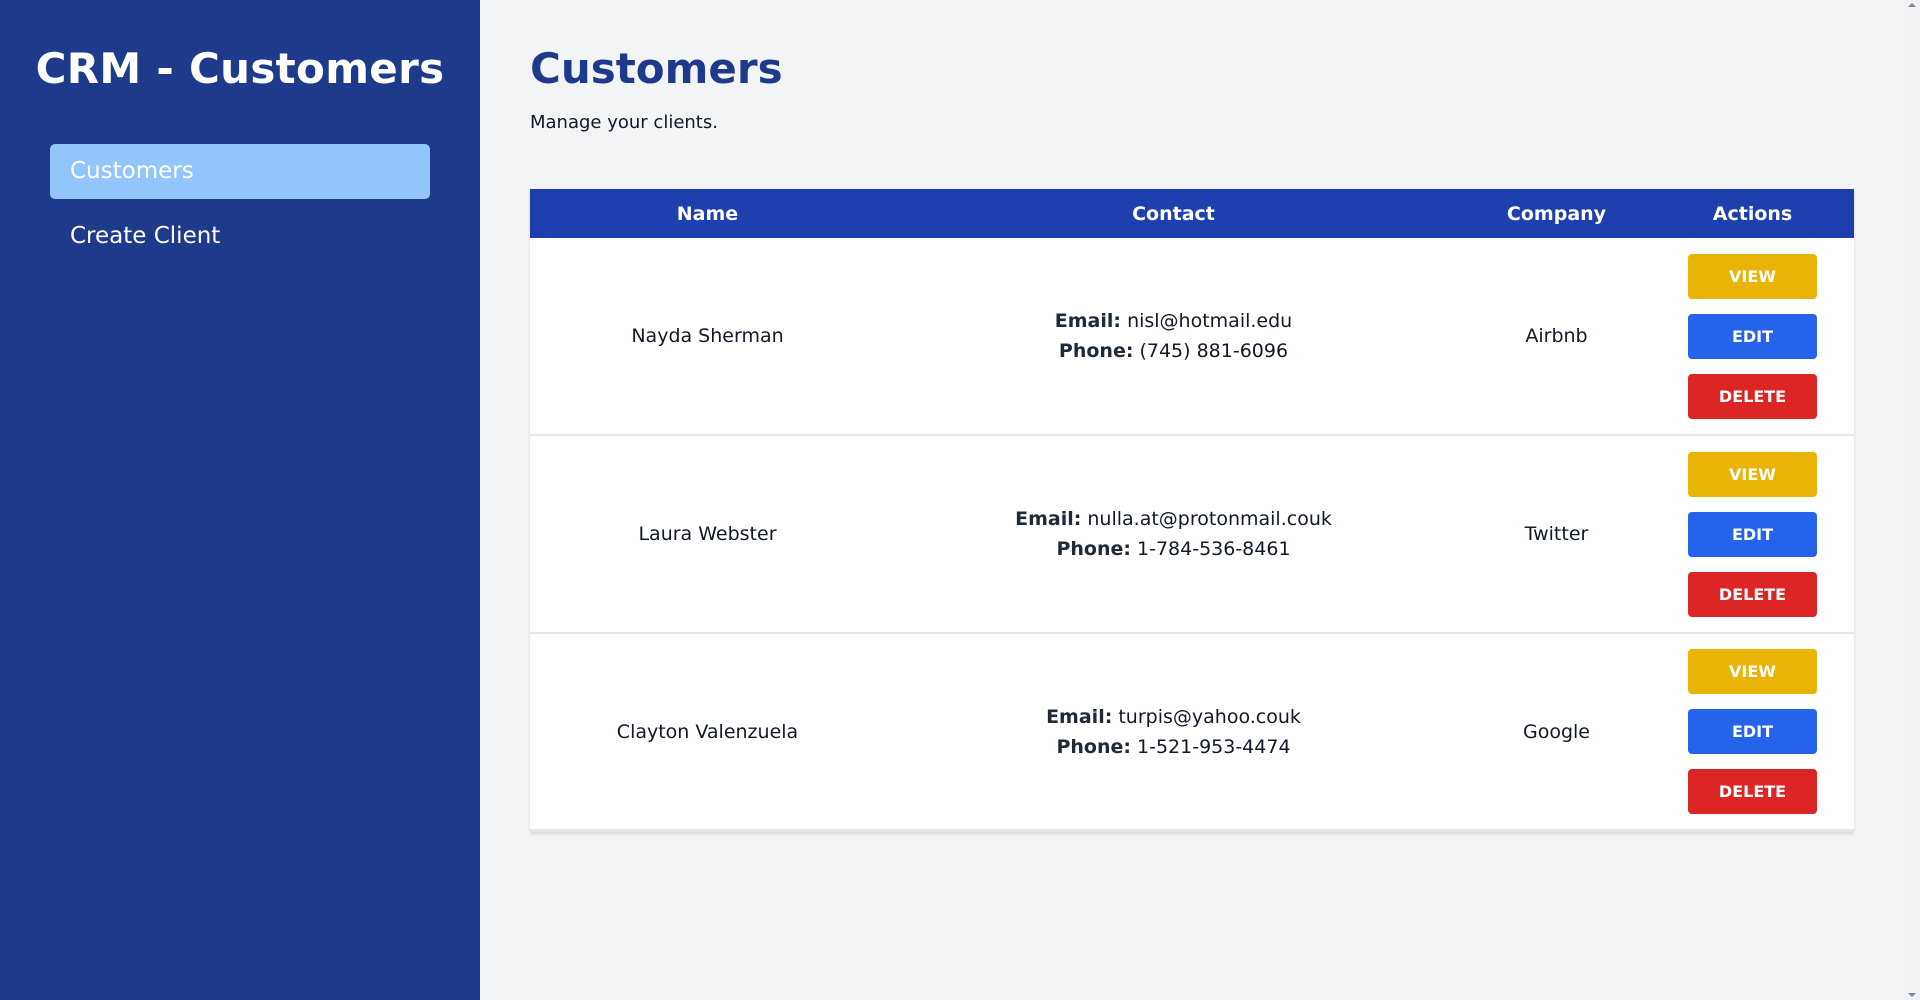 This screenshot has width=1920, height=1000. Describe the element at coordinates (1209, 716) in the screenshot. I see `customer-email: turpis@yahoo.couk` at that location.